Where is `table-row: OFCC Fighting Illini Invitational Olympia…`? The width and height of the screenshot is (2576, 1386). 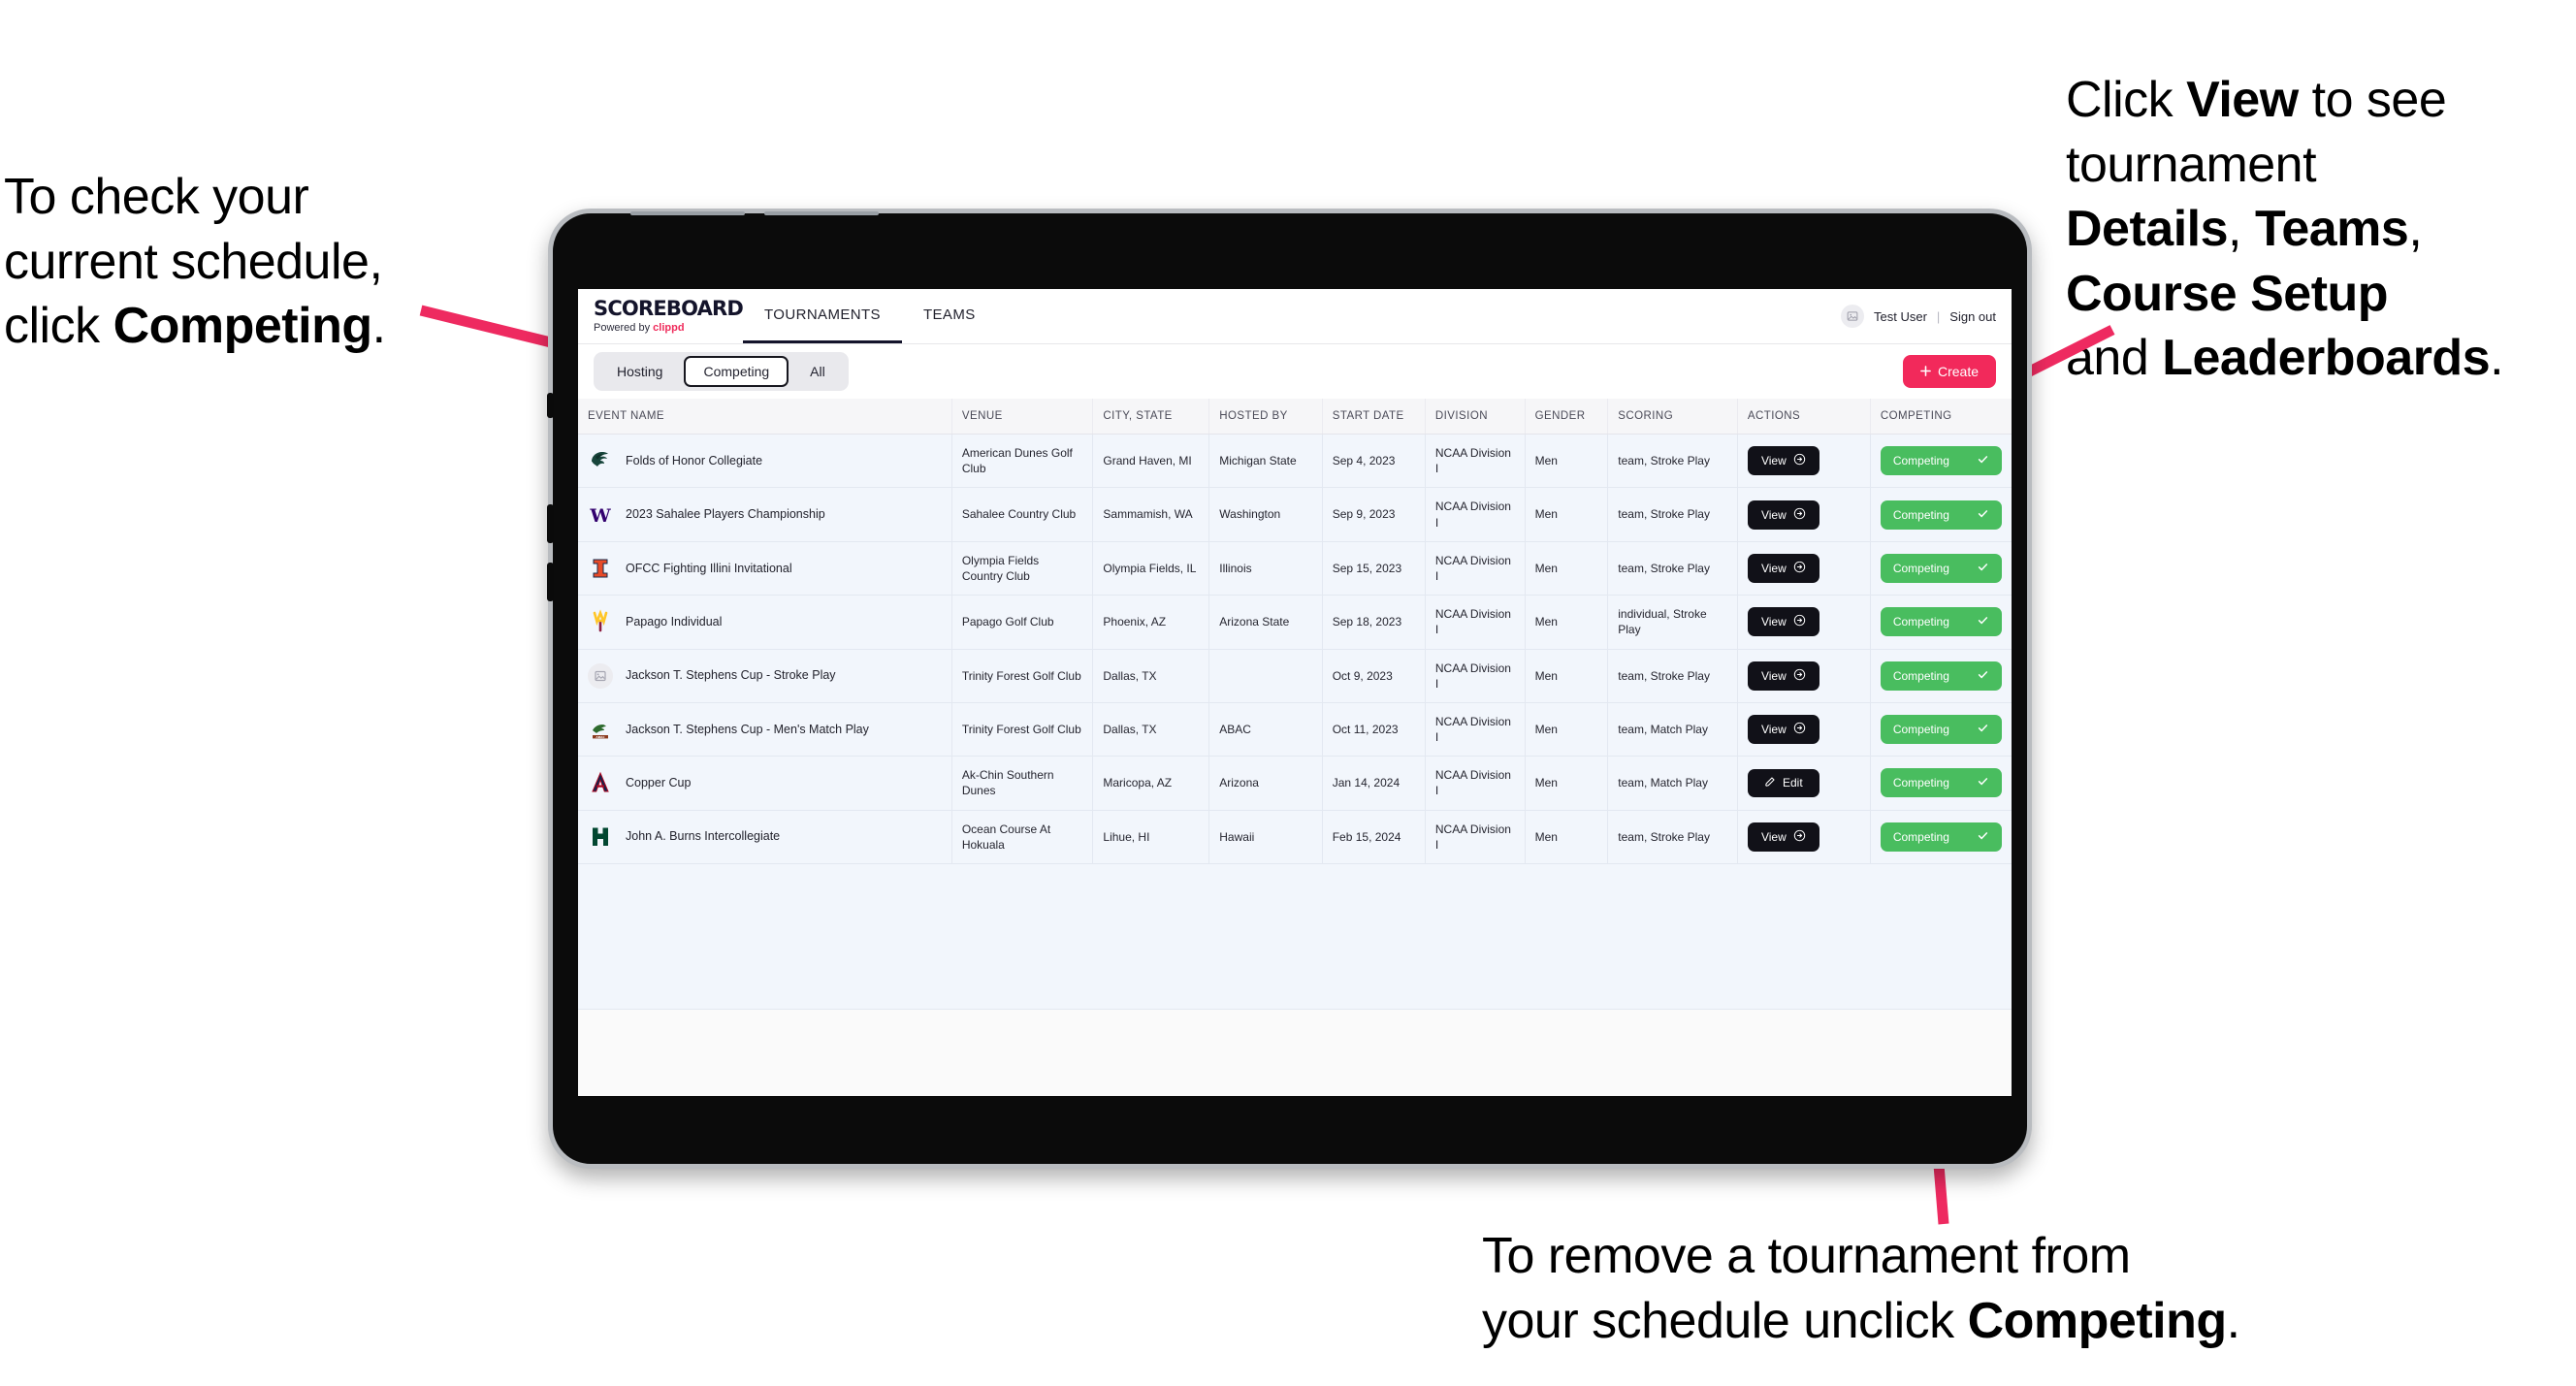
table-row: OFCC Fighting Illini Invitational Olympia… is located at coordinates (1295, 568).